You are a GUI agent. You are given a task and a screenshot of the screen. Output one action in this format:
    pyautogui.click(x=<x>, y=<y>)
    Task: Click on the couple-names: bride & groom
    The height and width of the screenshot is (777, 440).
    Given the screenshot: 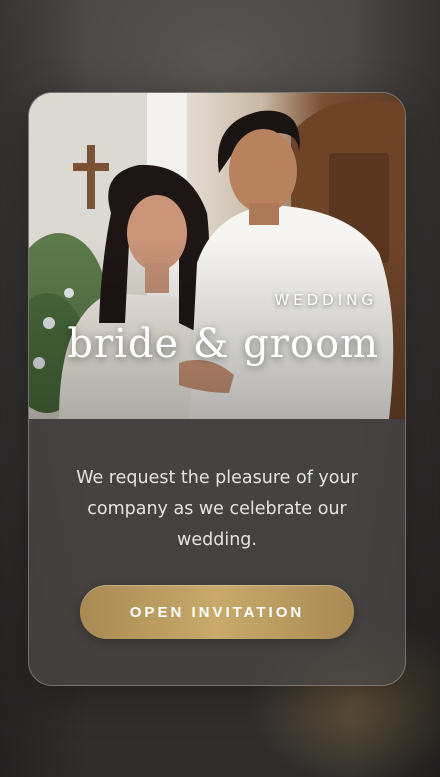 What is the action you would take?
    pyautogui.click(x=223, y=344)
    